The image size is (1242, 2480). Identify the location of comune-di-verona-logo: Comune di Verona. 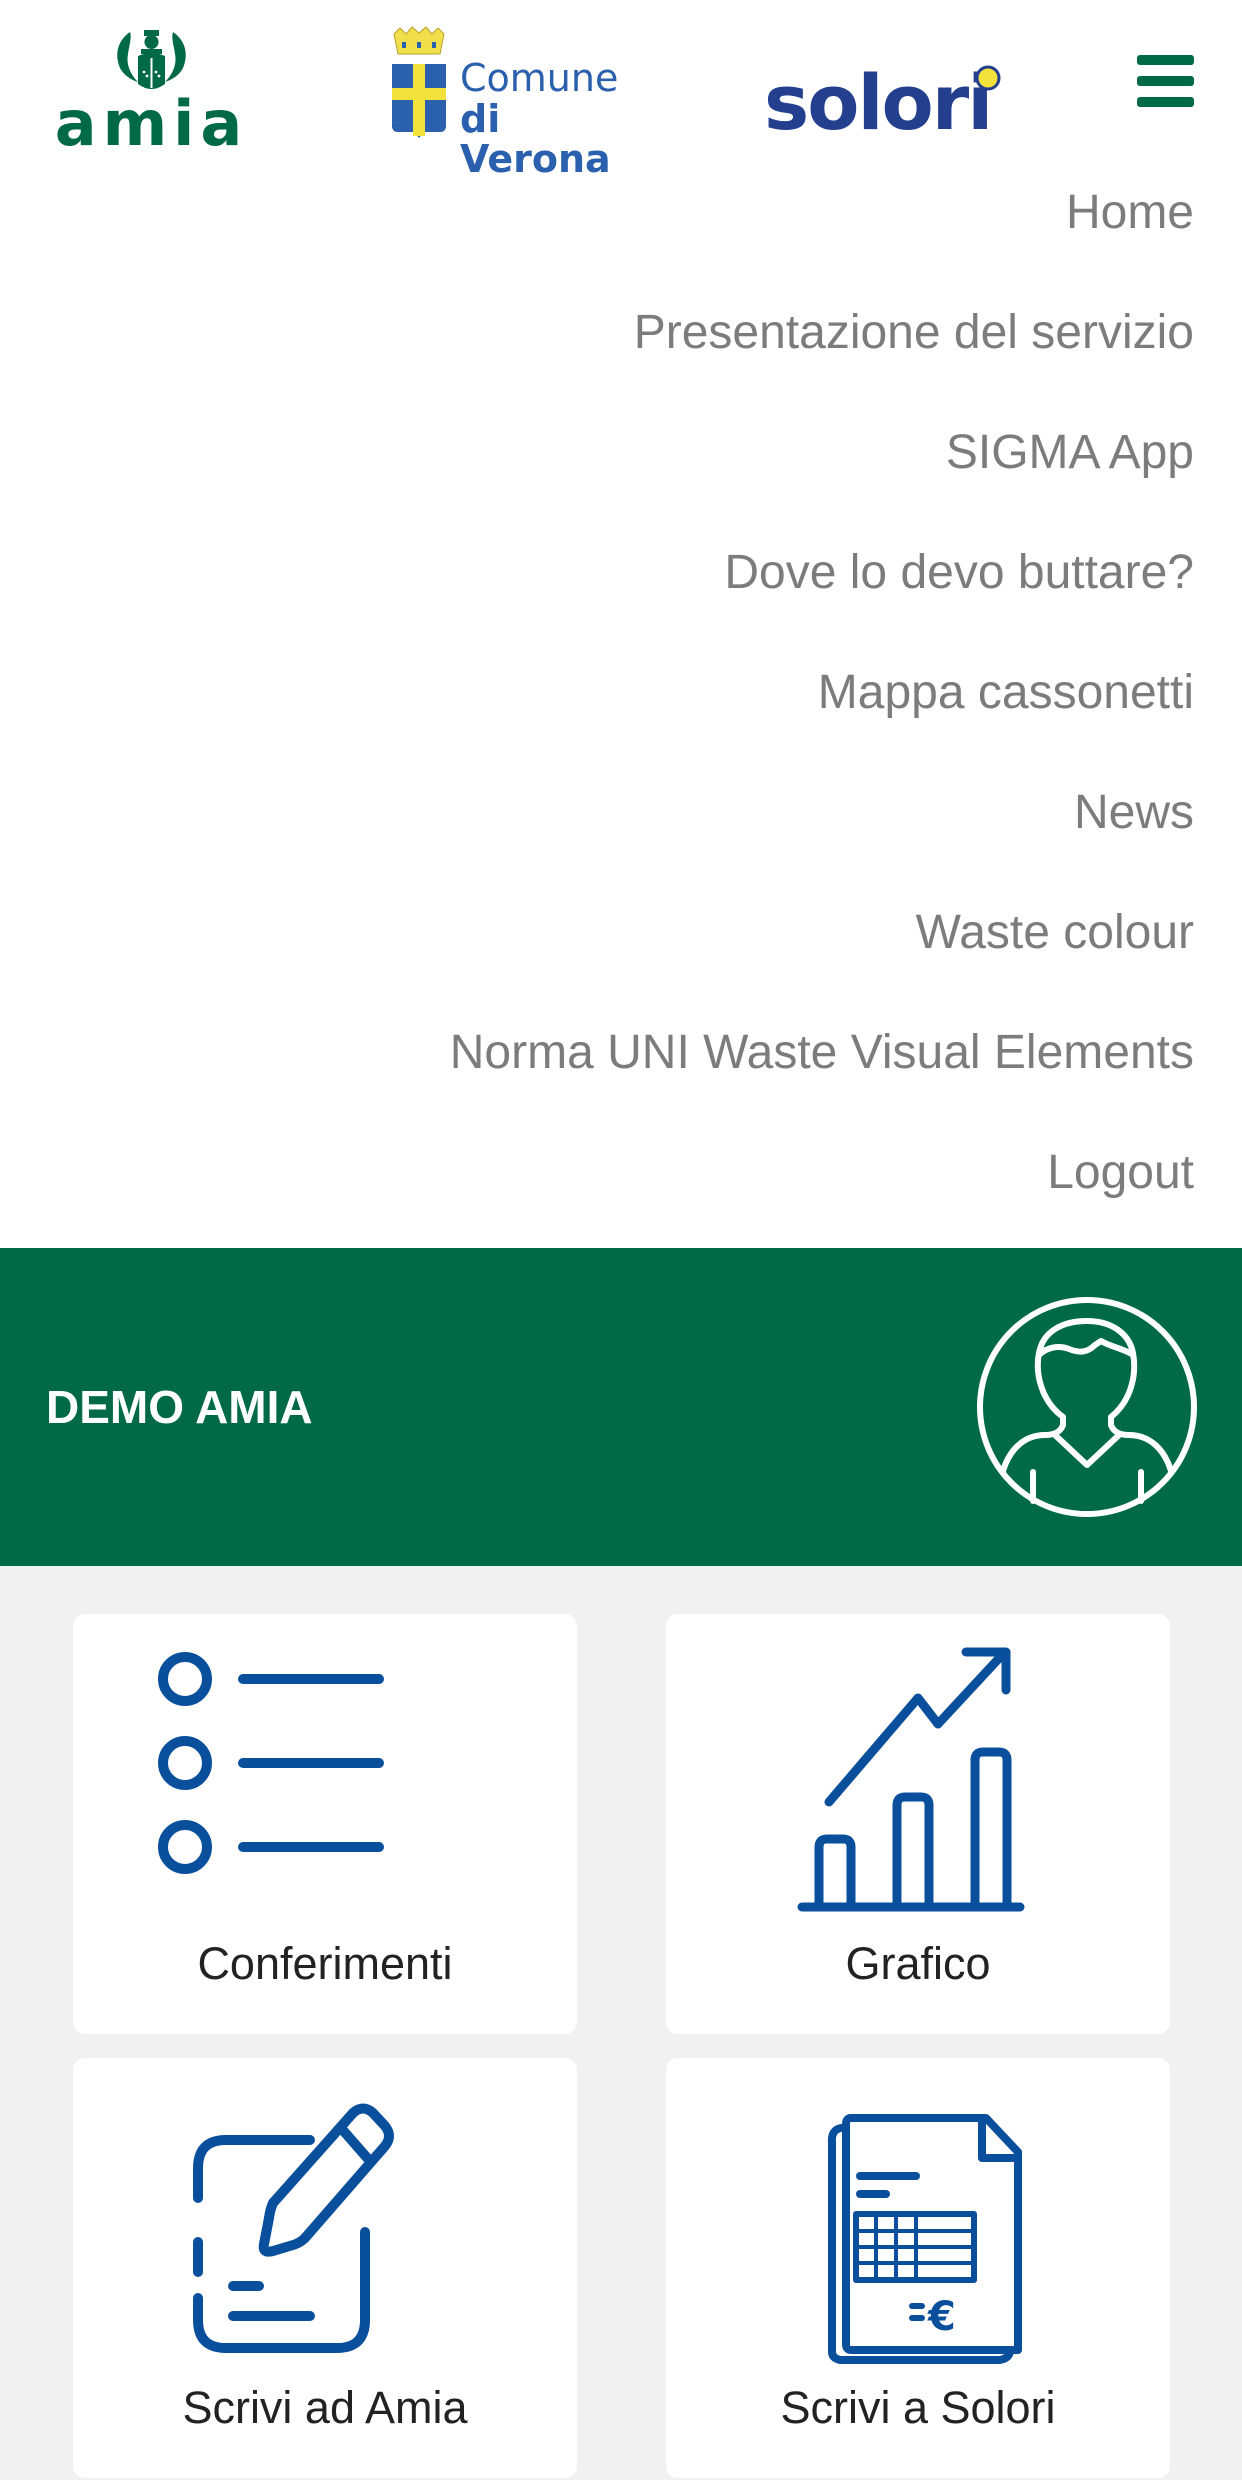
(513, 101).